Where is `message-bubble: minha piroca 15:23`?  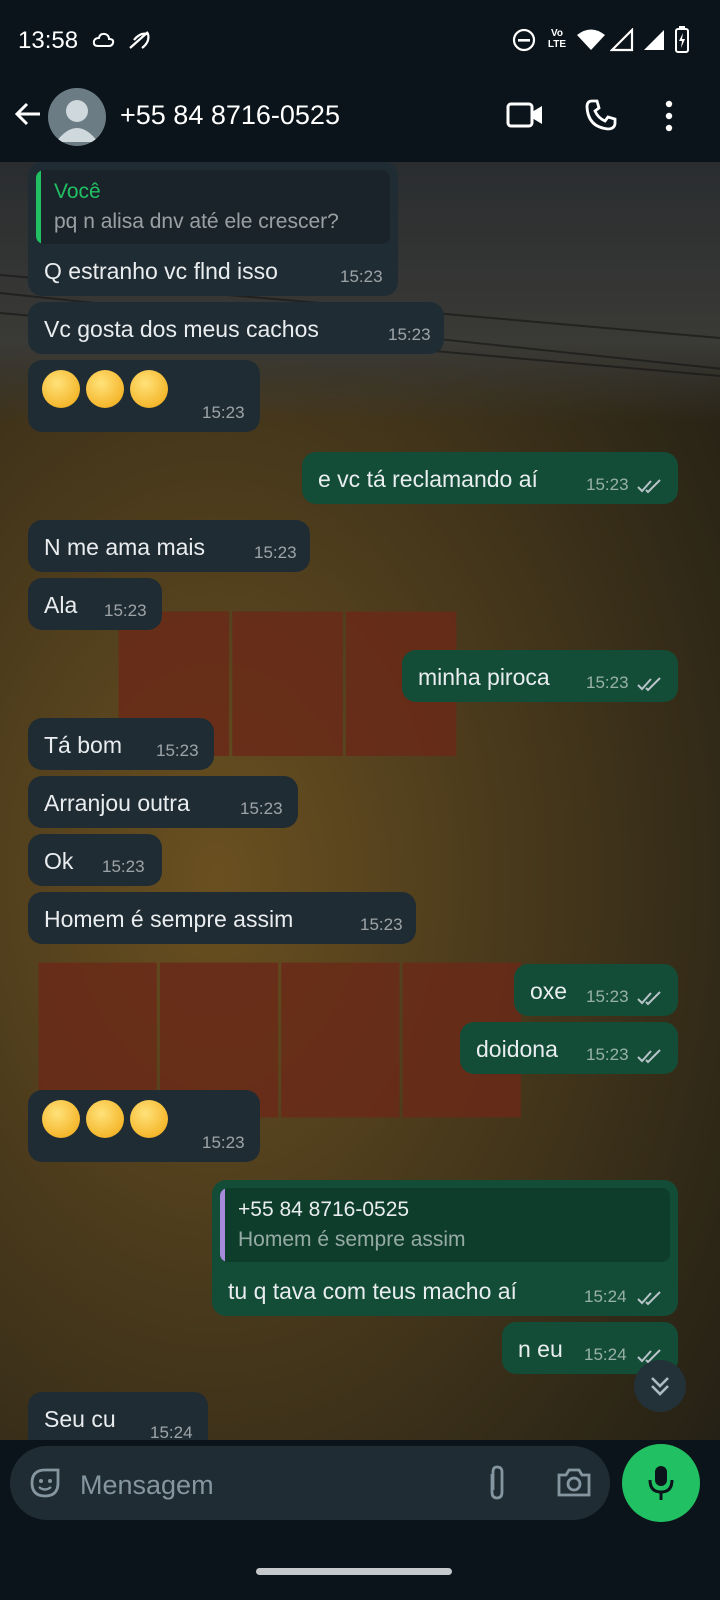 message-bubble: minha piroca 15:23 is located at coordinates (540, 676).